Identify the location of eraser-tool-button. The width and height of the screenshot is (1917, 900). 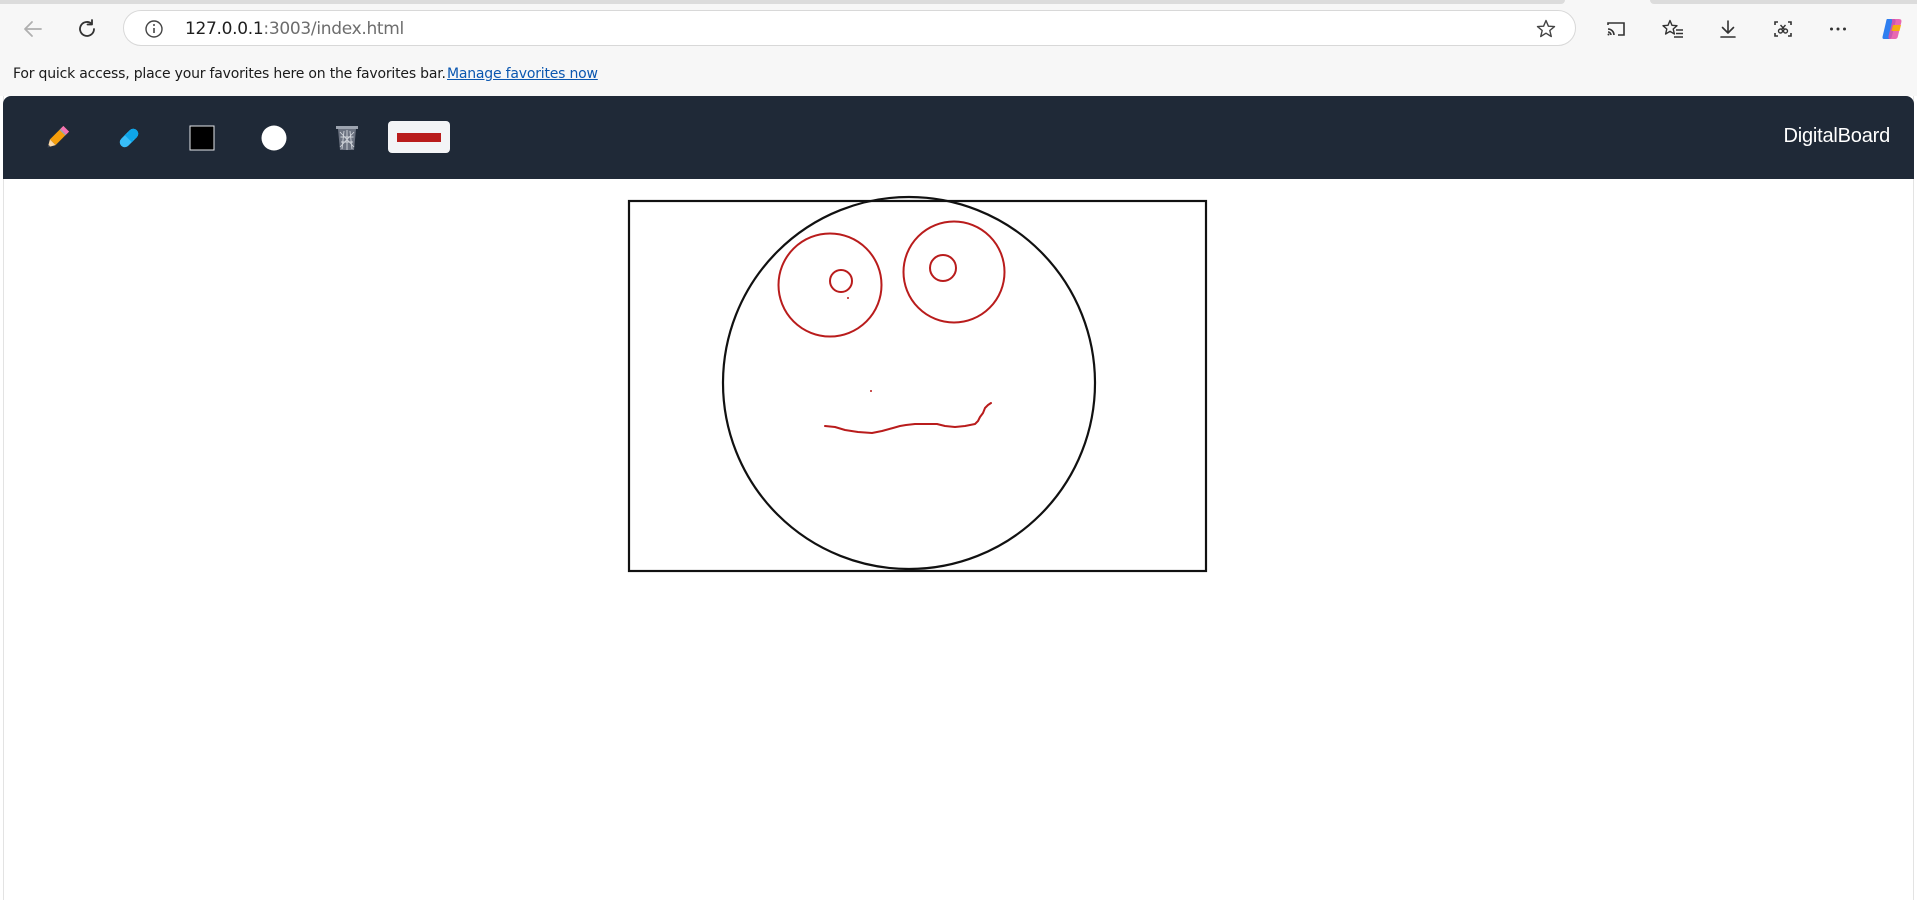
(129, 138).